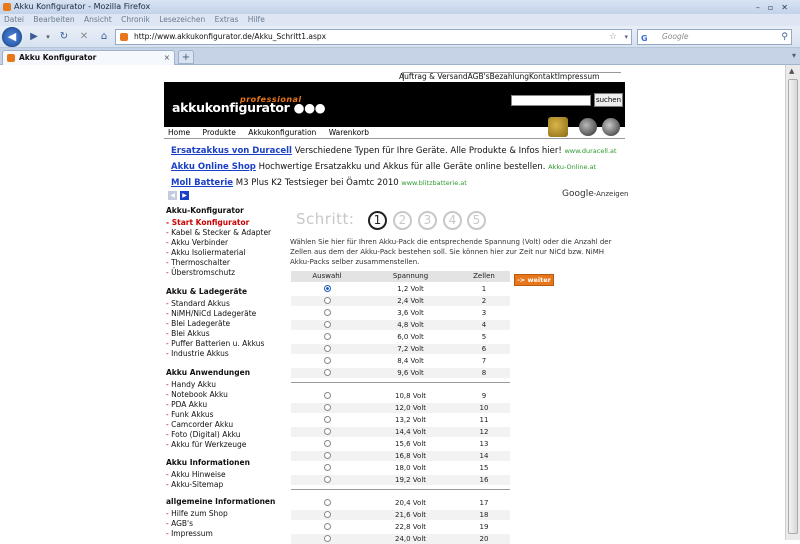 This screenshot has height=544, width=800. Describe the element at coordinates (218, 232) in the screenshot. I see `sidebar-link: - Kabel & Stecker & Adapter` at that location.